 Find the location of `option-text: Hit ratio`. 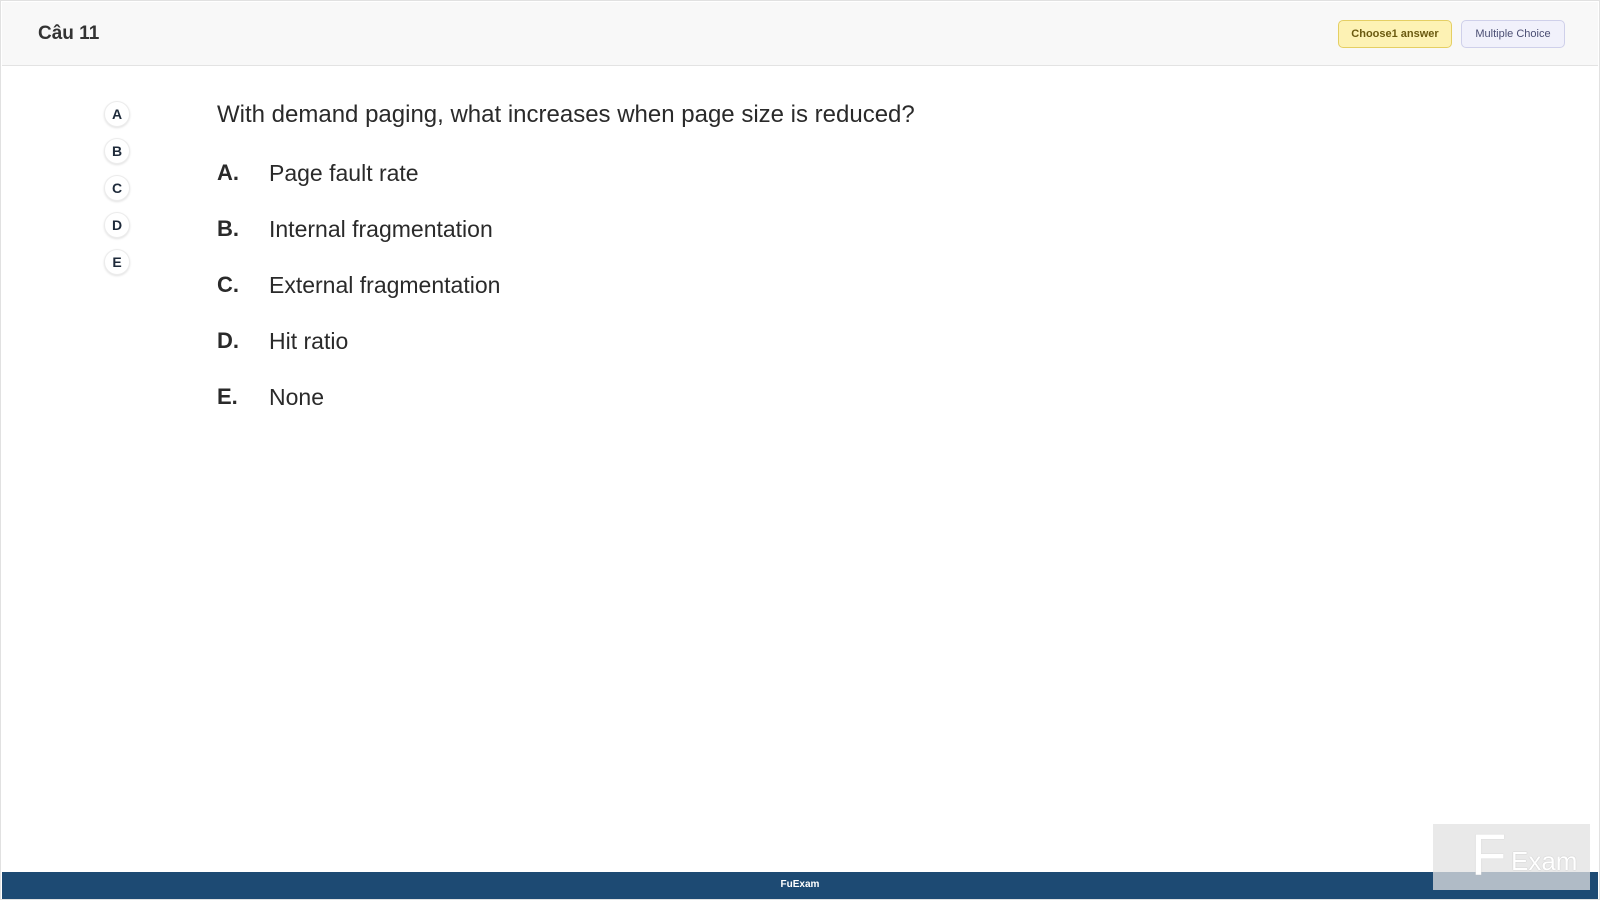

option-text: Hit ratio is located at coordinates (309, 341).